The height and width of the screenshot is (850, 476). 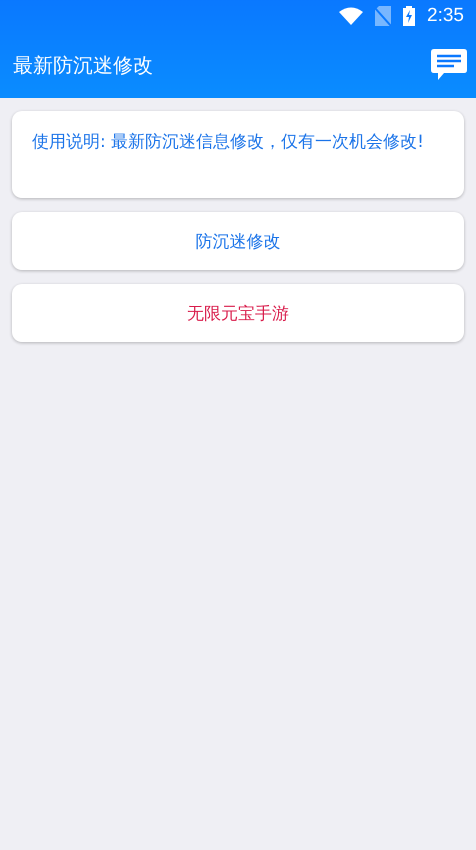 What do you see at coordinates (445, 16) in the screenshot?
I see `status-time: 2:35` at bounding box center [445, 16].